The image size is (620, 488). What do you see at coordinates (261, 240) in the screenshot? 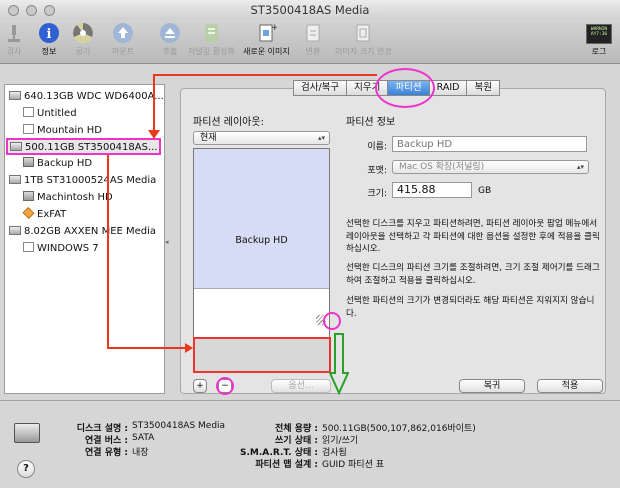
I see `partition-block-label: Backup HD` at bounding box center [261, 240].